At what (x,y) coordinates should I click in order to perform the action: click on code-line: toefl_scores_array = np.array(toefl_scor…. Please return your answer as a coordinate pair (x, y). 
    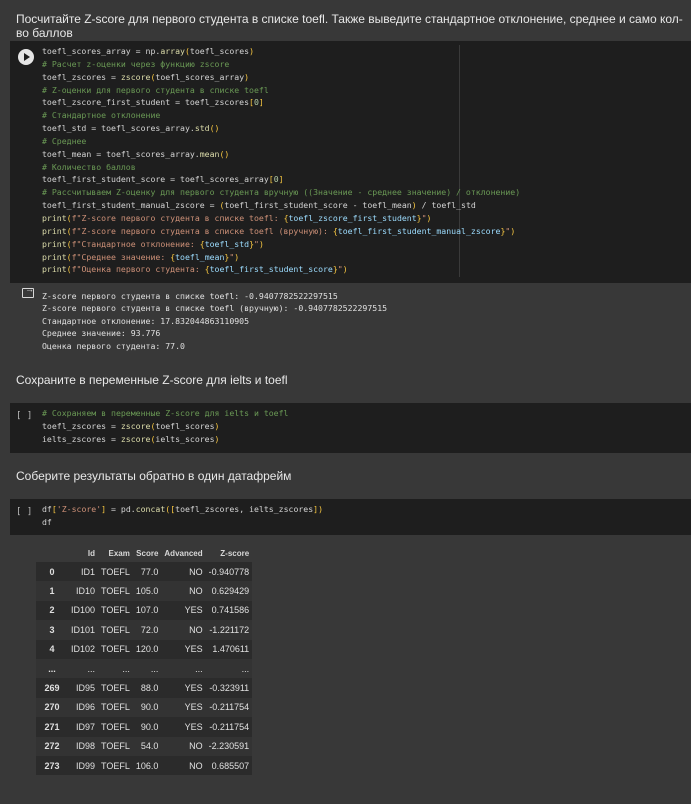
    Looking at the image, I should click on (281, 51).